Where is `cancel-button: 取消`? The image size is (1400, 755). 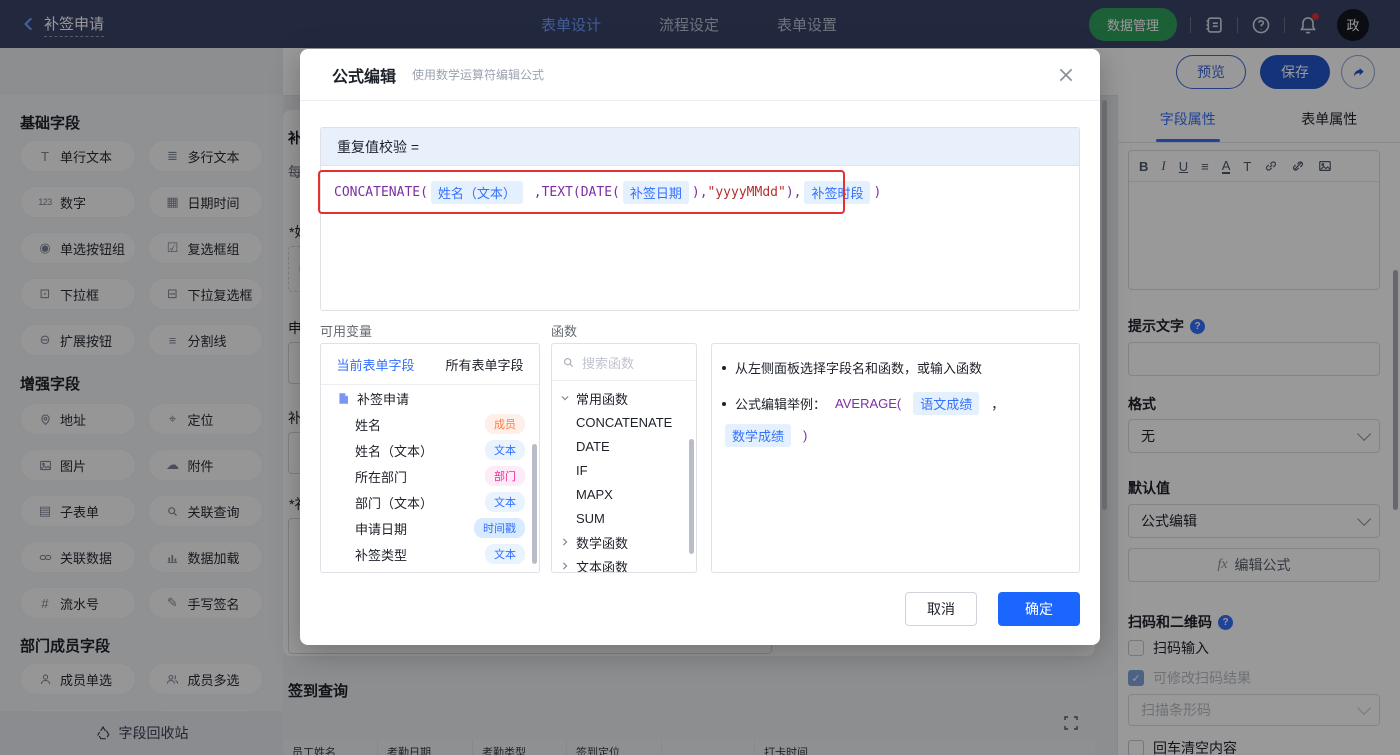 cancel-button: 取消 is located at coordinates (941, 609).